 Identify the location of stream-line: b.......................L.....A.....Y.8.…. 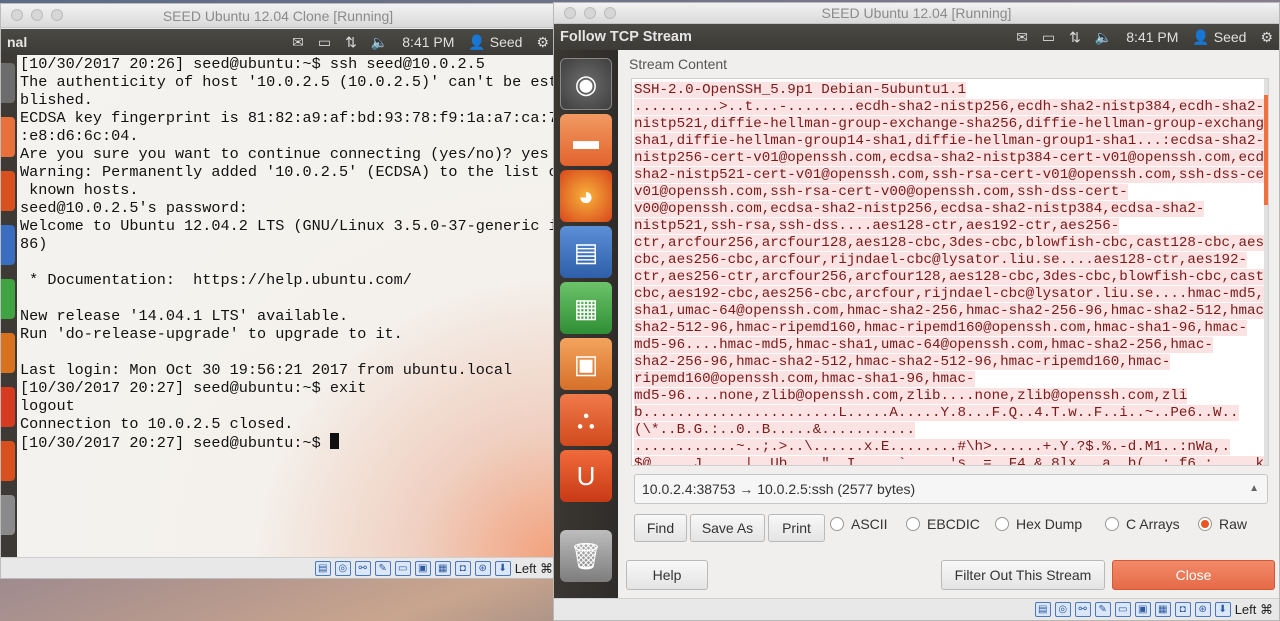
(948, 413).